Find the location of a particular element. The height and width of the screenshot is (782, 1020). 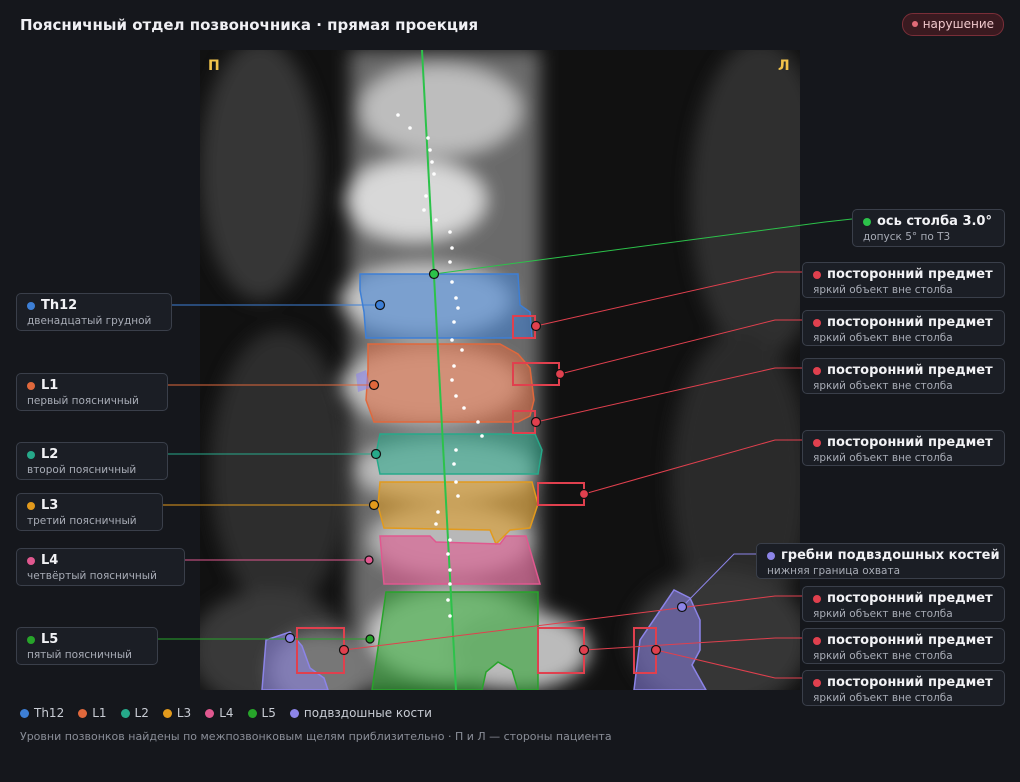

legend-label: подвздошные кости is located at coordinates (367, 713).